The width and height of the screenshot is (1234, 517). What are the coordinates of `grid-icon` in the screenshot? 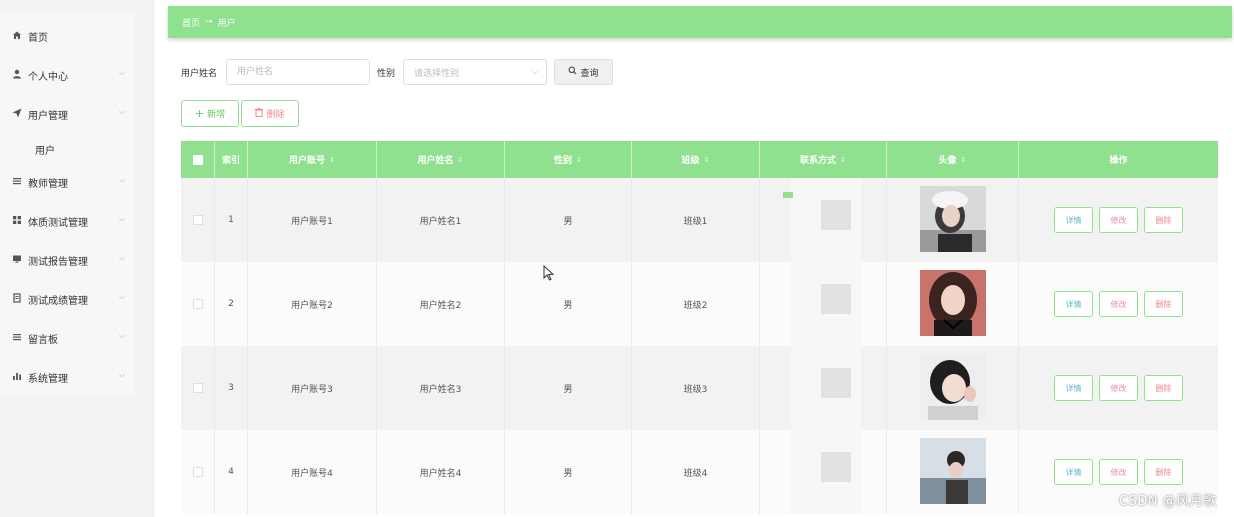 It's located at (17, 220).